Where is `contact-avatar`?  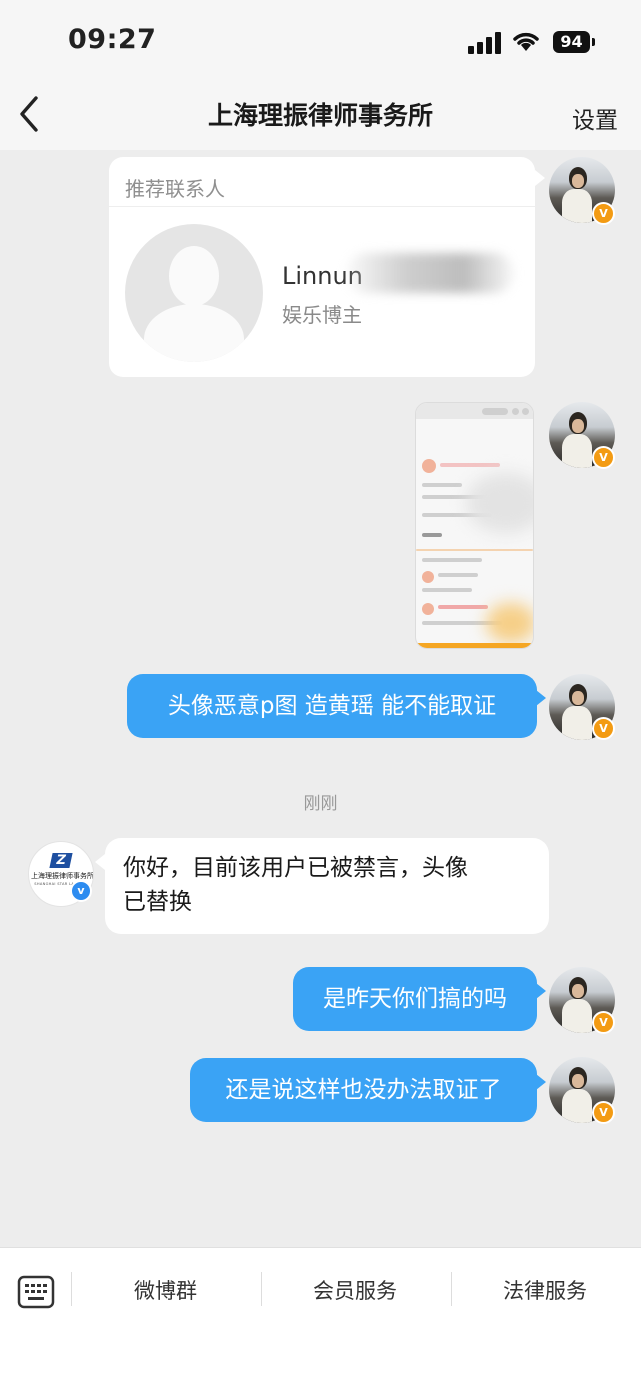
contact-avatar is located at coordinates (194, 293).